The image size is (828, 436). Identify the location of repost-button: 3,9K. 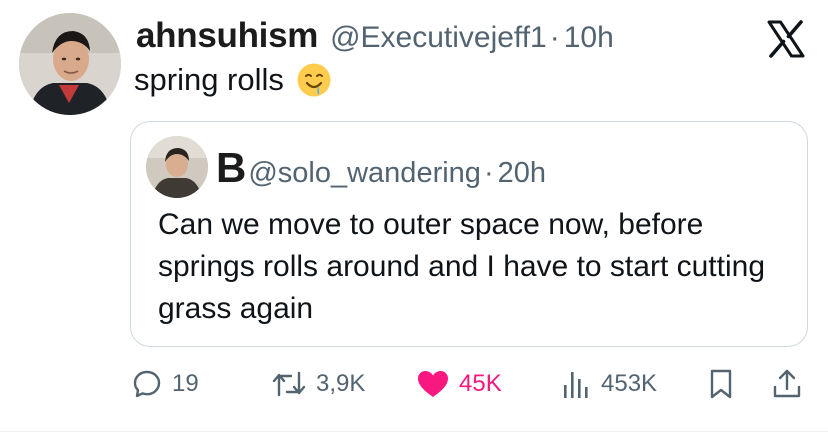
(318, 384).